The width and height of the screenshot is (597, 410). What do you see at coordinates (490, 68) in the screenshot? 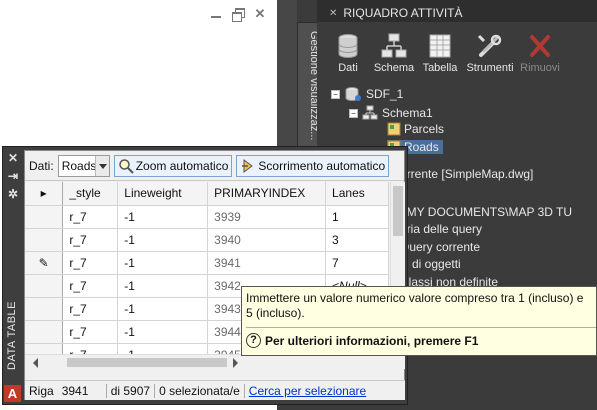
I see `tools-button-label: Strumenti` at bounding box center [490, 68].